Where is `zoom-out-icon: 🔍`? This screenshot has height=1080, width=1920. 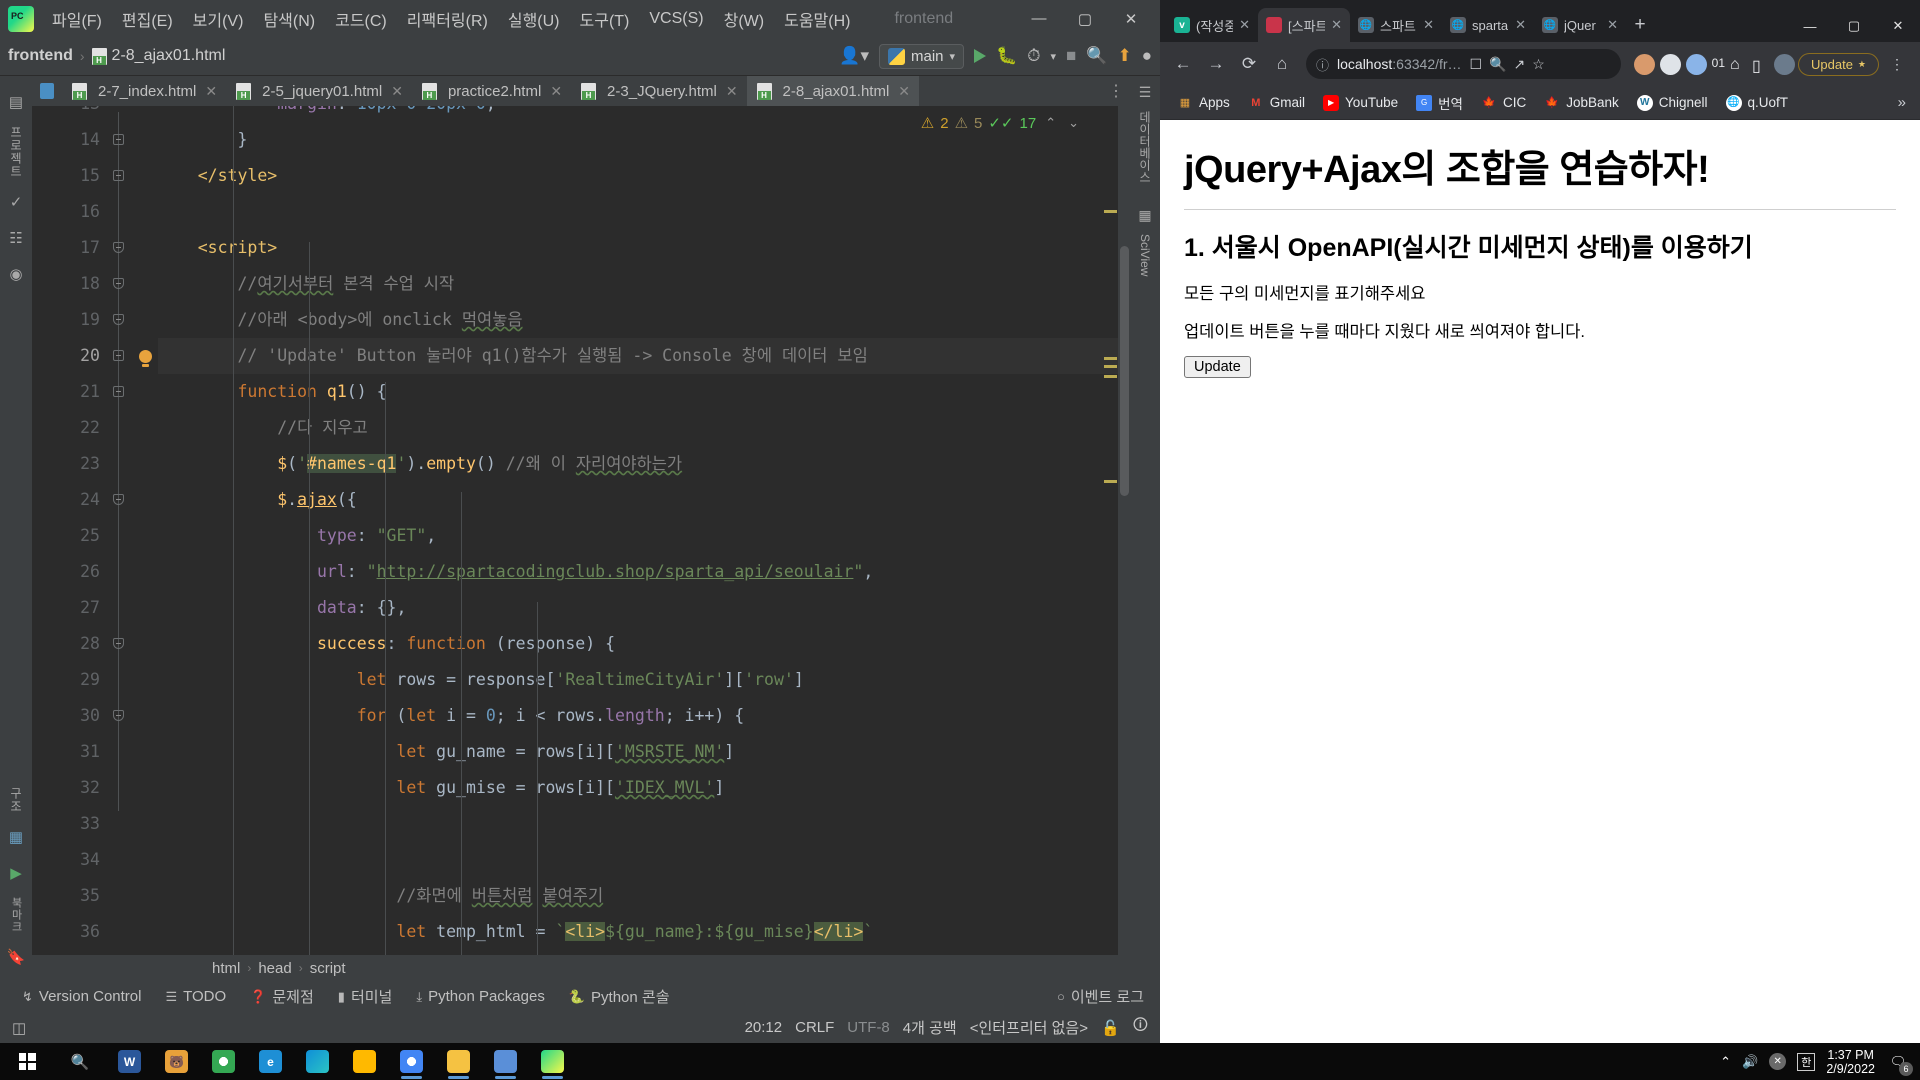
zoom-out-icon: 🔍 is located at coordinates (1497, 64).